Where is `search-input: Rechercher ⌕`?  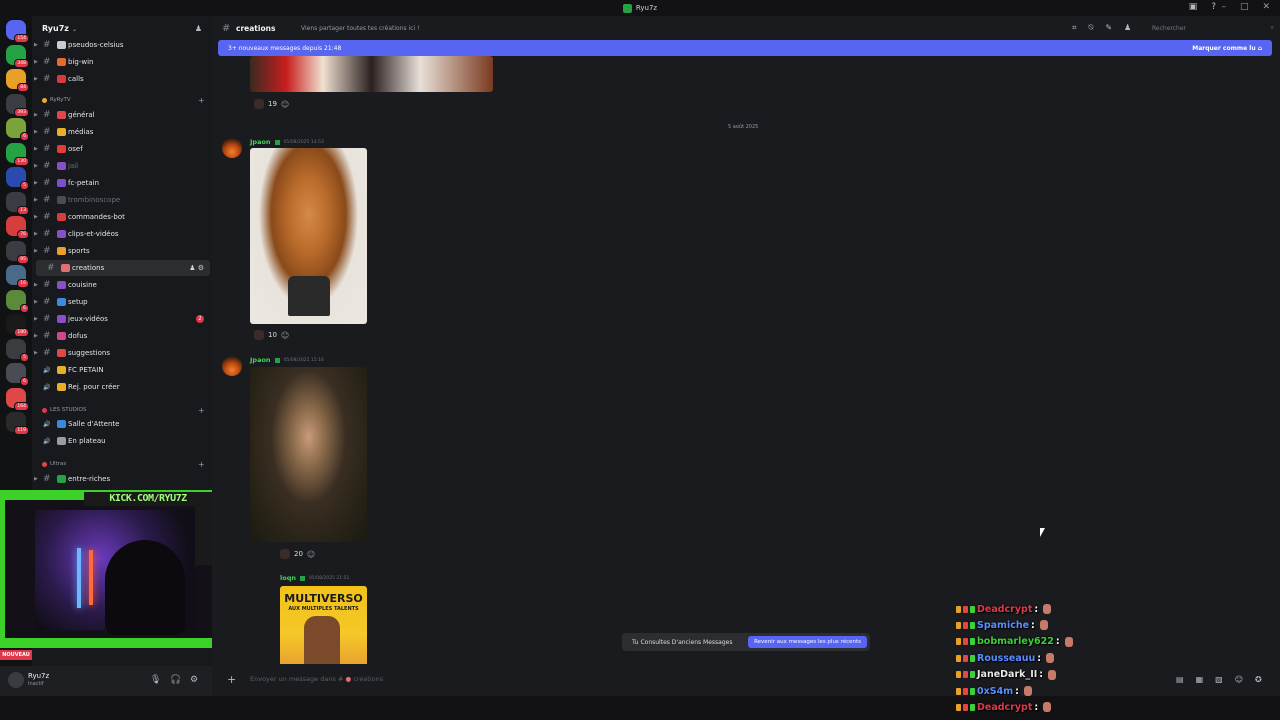 search-input: Rechercher ⌕ is located at coordinates (1213, 28).